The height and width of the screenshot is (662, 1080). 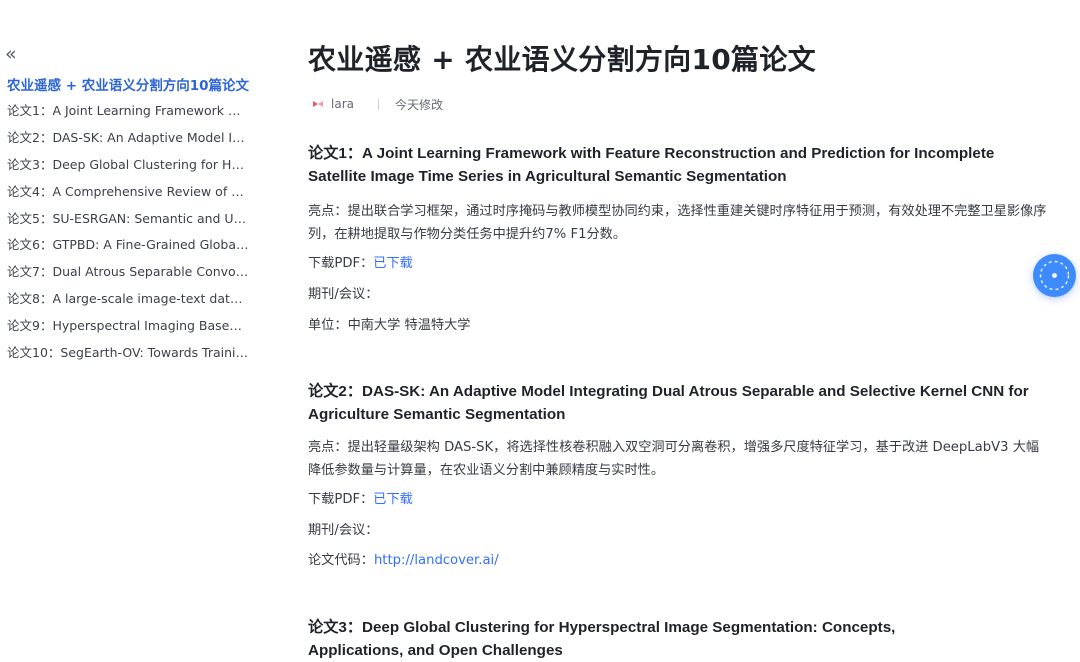 What do you see at coordinates (134, 84) in the screenshot?
I see `outline-title: 农业遥感 + 农业语义分割方向10篇论文` at bounding box center [134, 84].